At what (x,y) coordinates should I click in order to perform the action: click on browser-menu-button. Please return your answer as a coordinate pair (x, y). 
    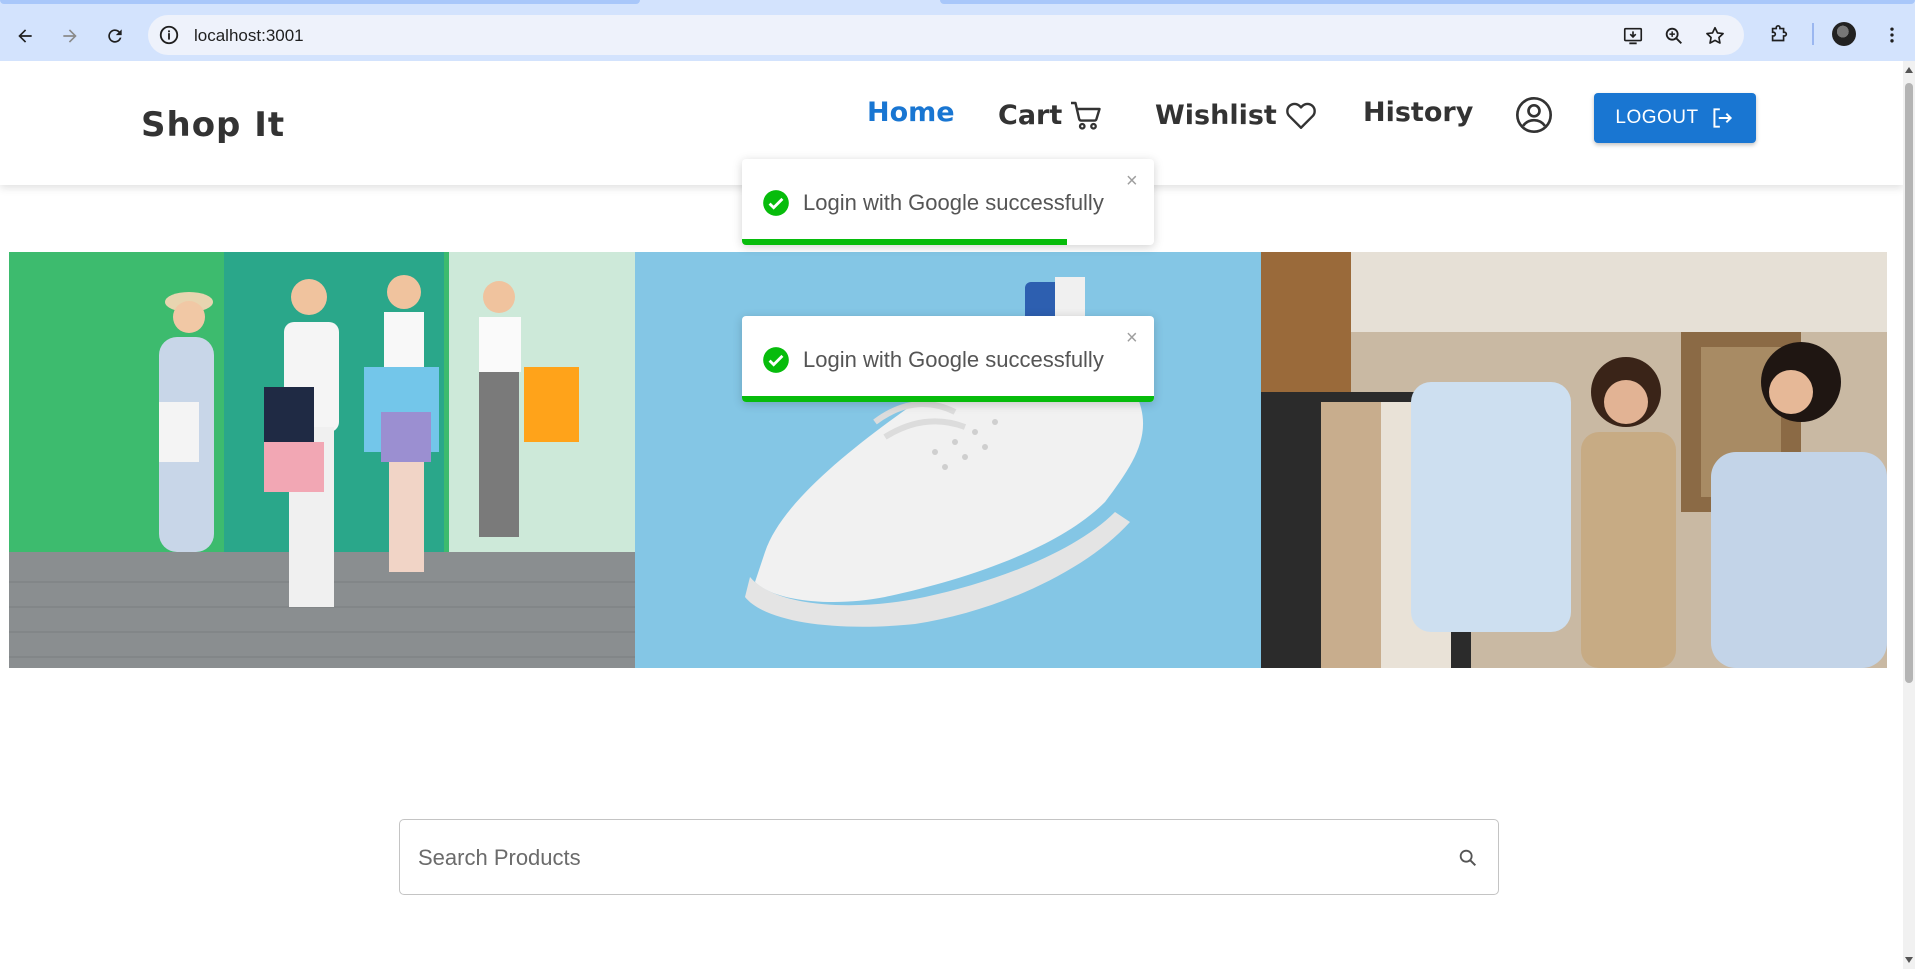
    Looking at the image, I should click on (1892, 35).